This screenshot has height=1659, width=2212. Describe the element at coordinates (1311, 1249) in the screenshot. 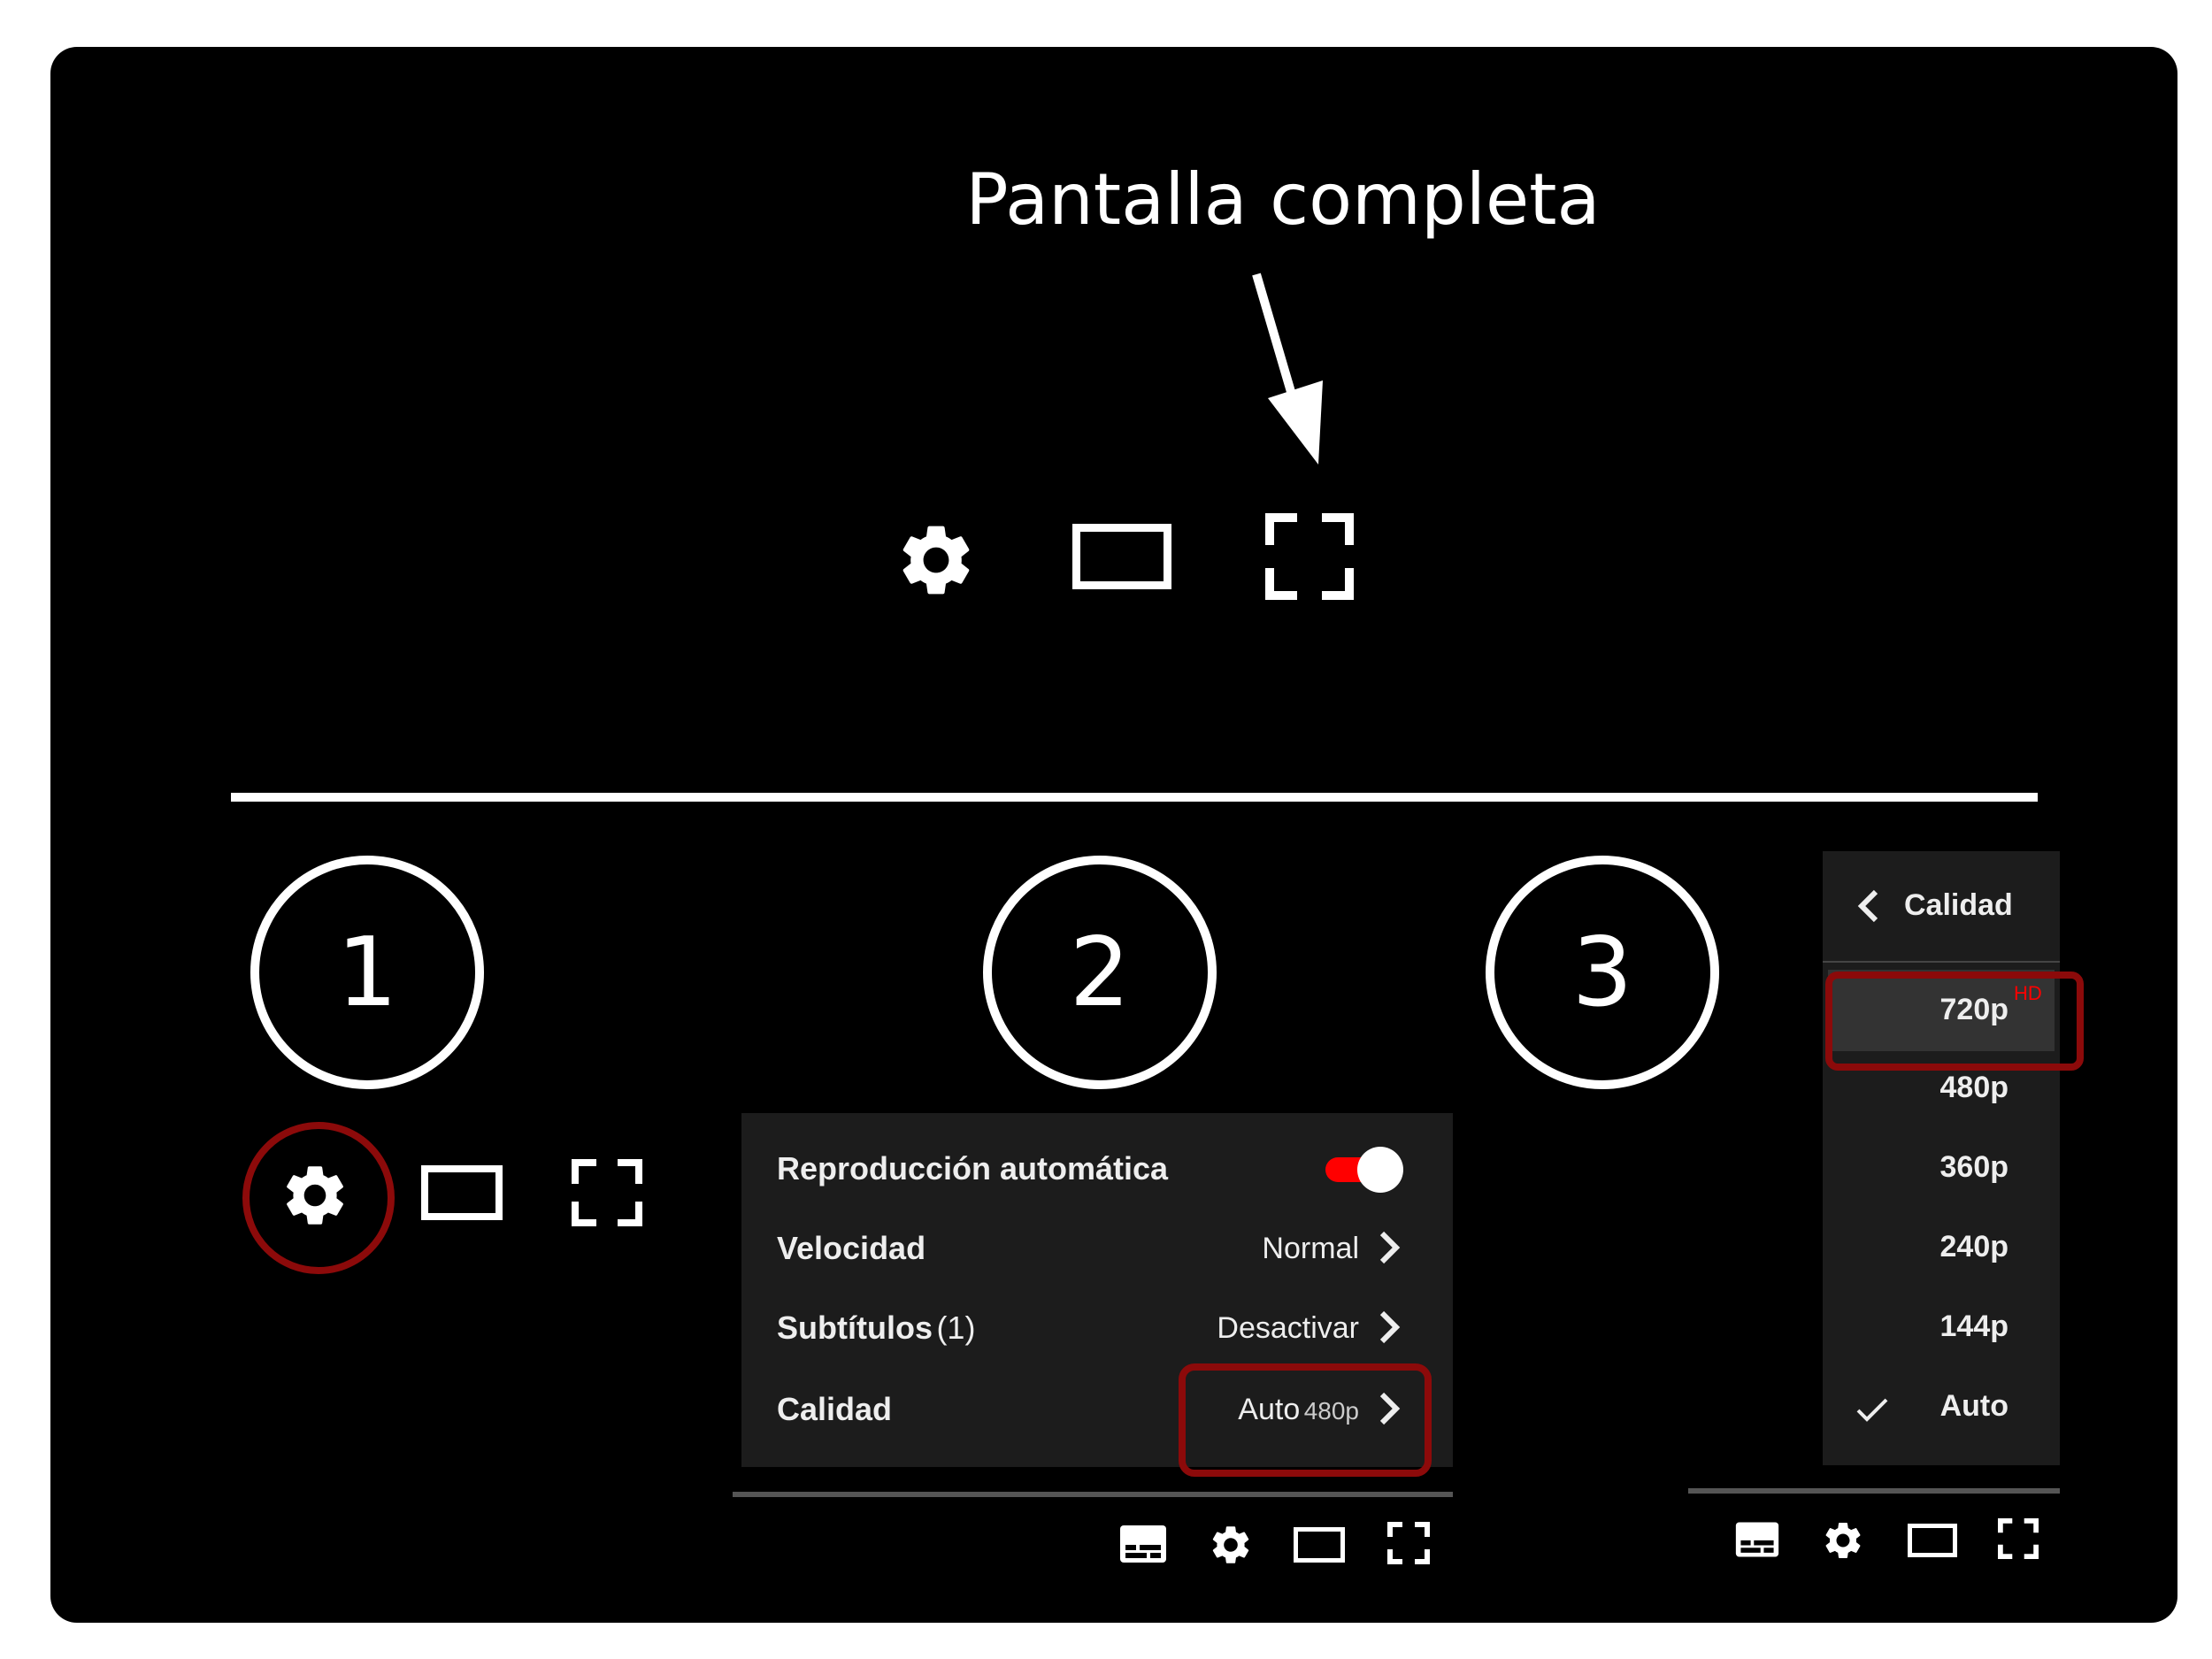

I see `speed-value: Normal` at that location.